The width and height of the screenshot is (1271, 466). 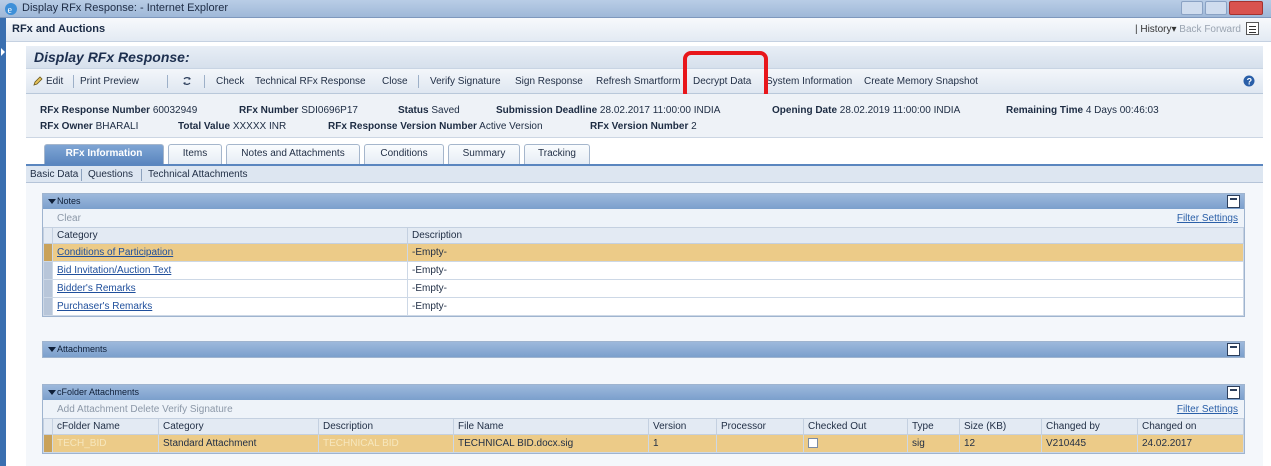 I want to click on left-panel-strip, so click(x=3, y=242).